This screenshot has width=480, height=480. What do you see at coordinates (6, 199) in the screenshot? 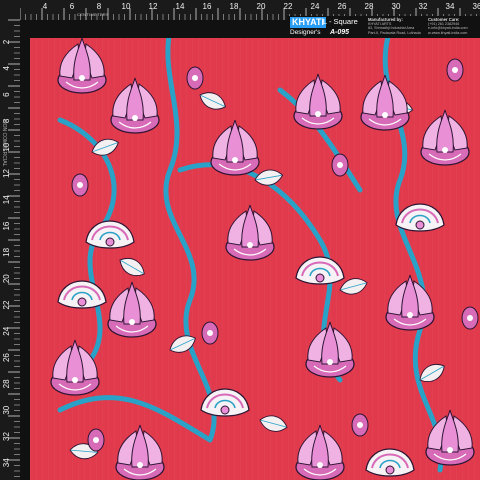
I see `left-ruler-number: 14` at bounding box center [6, 199].